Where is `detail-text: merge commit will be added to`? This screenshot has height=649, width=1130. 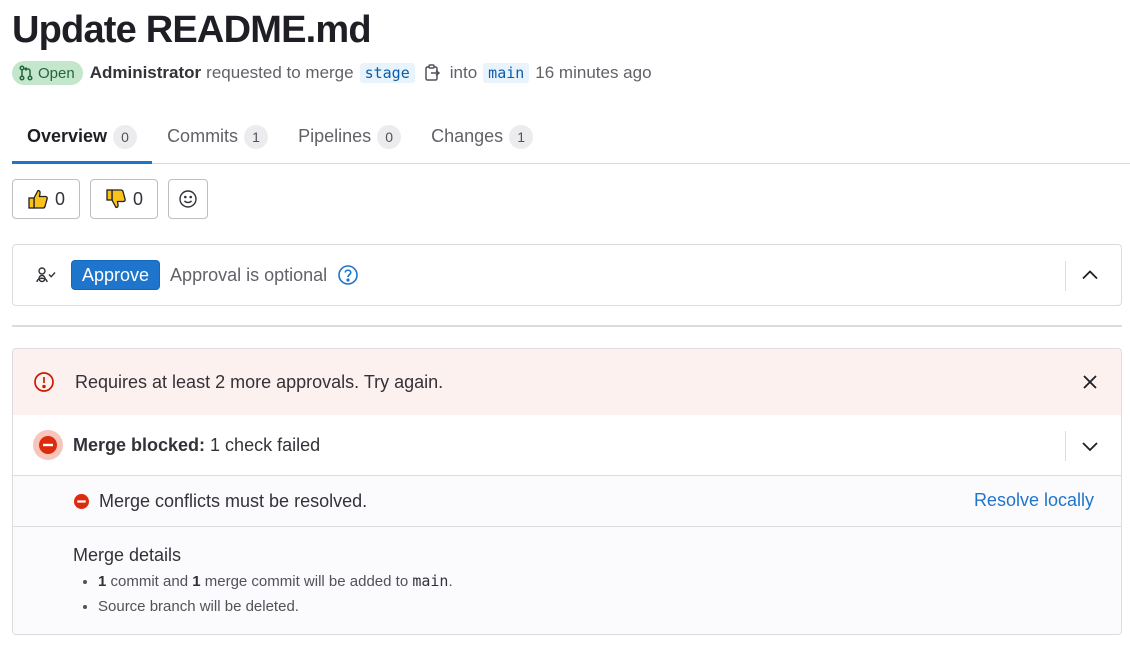 detail-text: merge commit will be added to is located at coordinates (306, 581).